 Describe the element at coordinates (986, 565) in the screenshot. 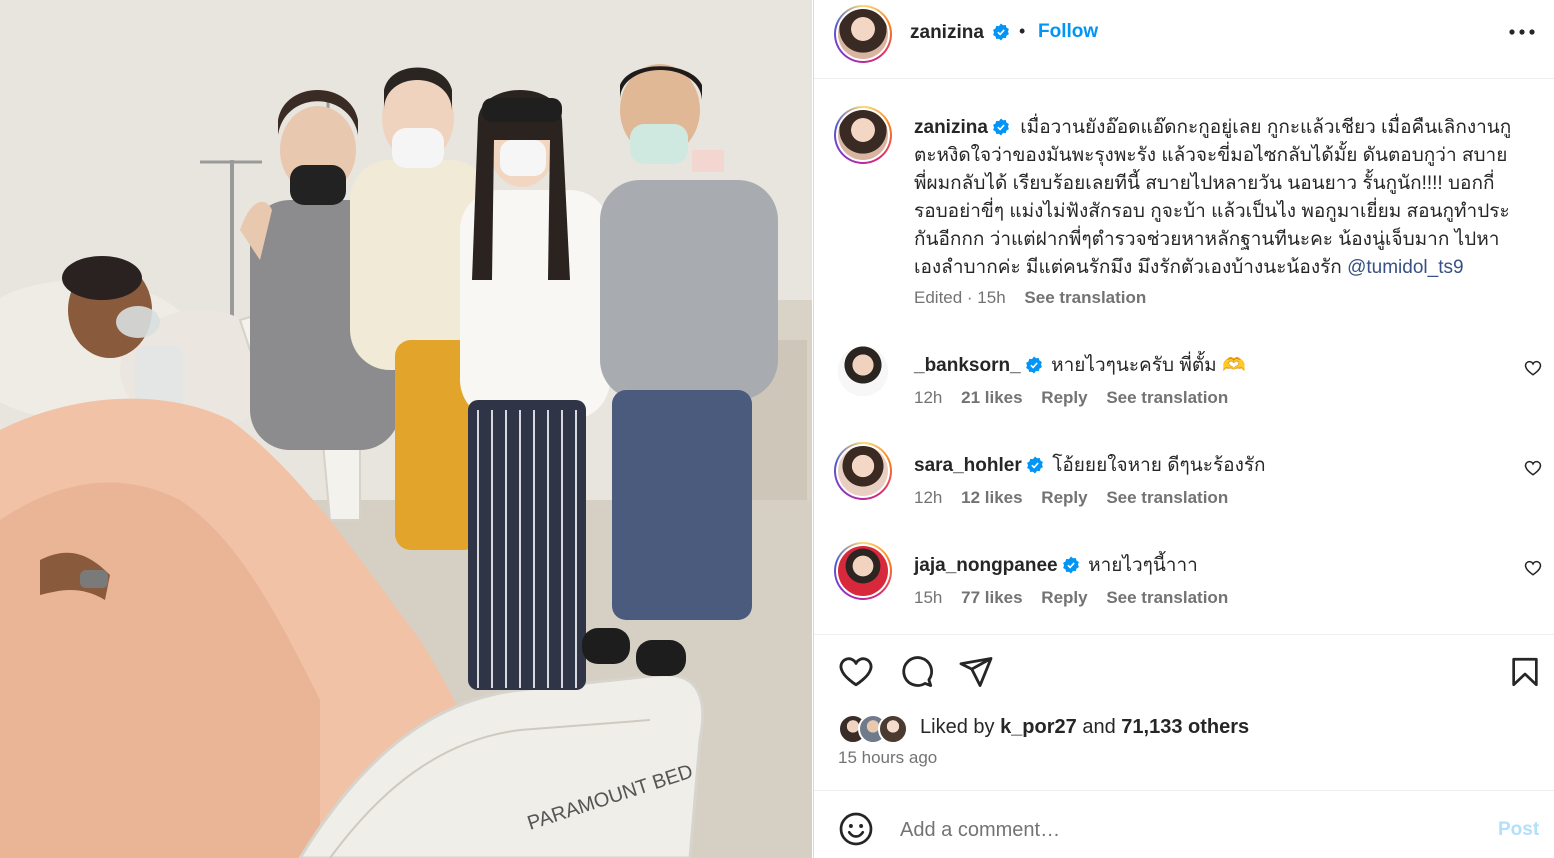

I see `comment-username: jaja_nongpanee` at that location.